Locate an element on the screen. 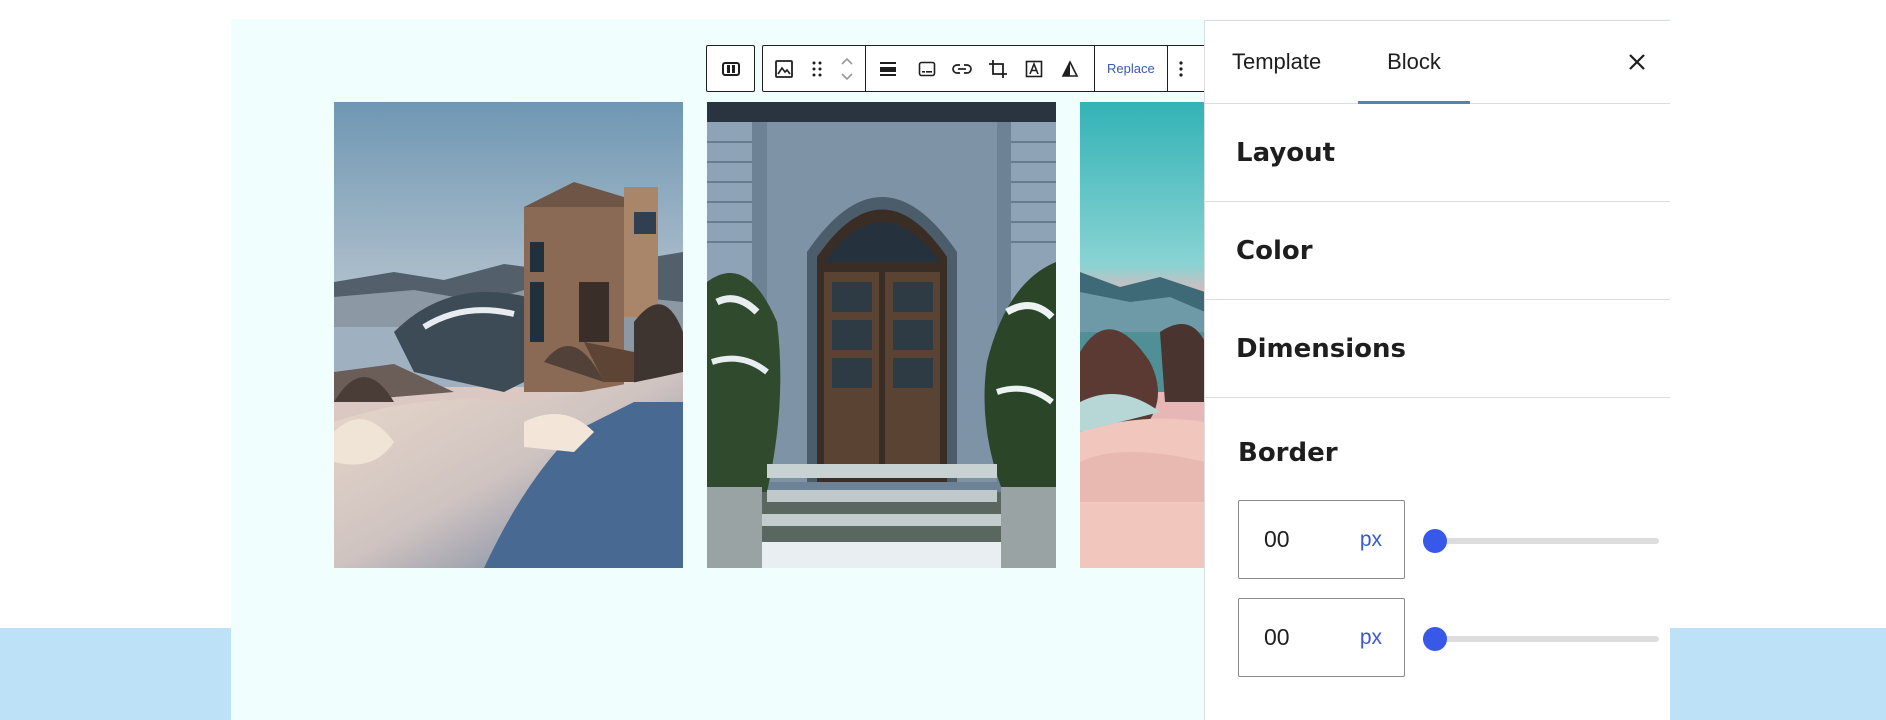  close-sidebar-button is located at coordinates (1637, 62).